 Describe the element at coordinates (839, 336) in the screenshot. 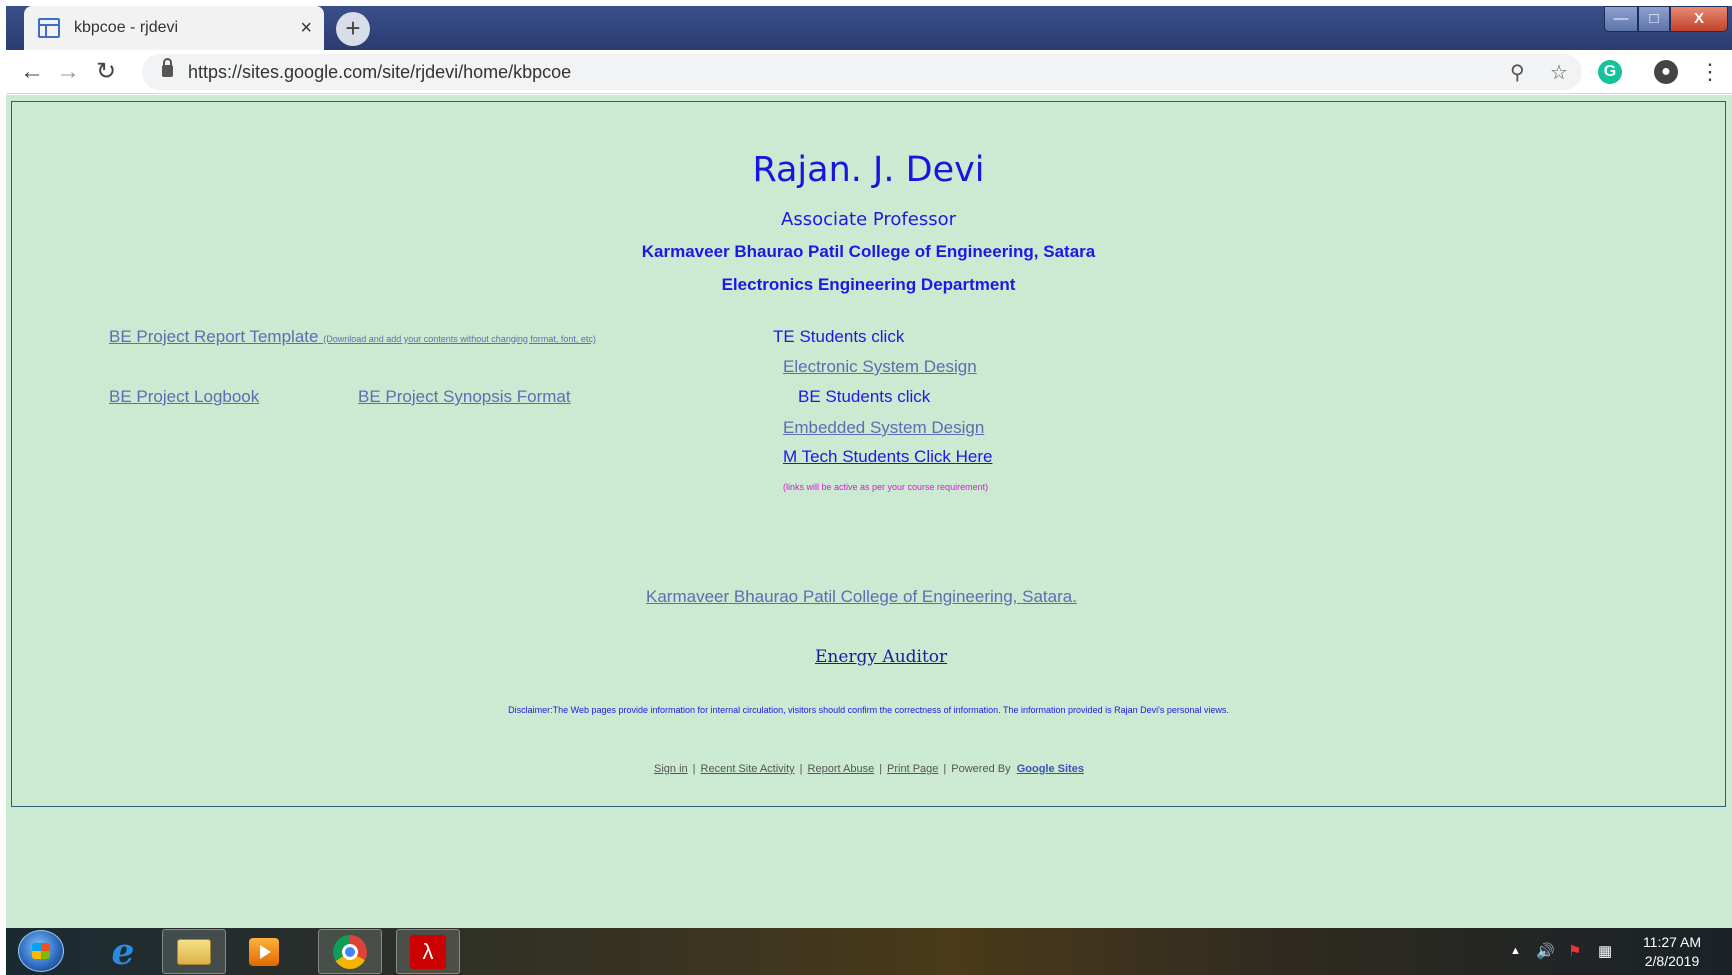

I see `te-students-label: TE Students click` at that location.